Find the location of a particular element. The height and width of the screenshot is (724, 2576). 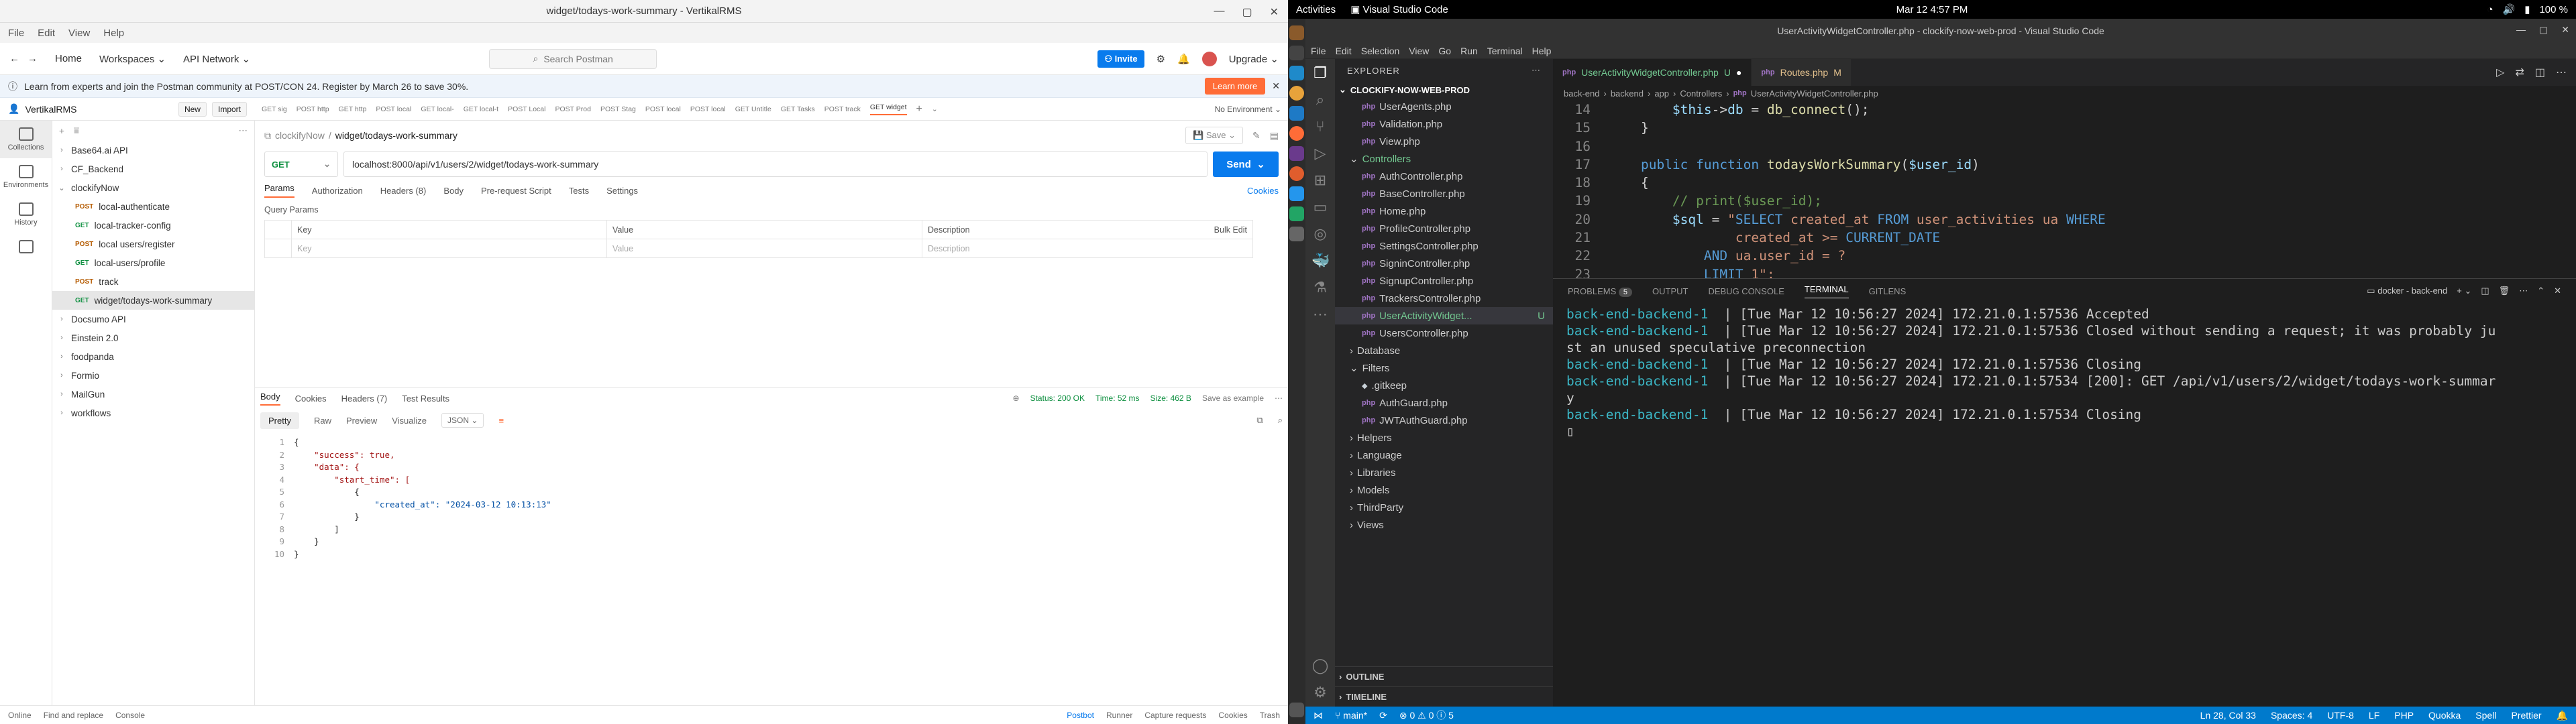

branch-status: ⑂ main* is located at coordinates (1351, 715).